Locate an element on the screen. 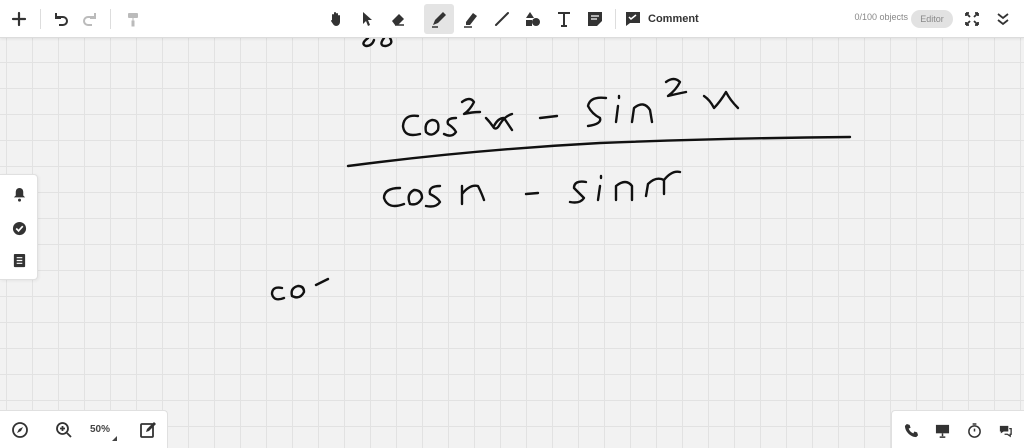  double-chevron-down-icon is located at coordinates (1003, 19).